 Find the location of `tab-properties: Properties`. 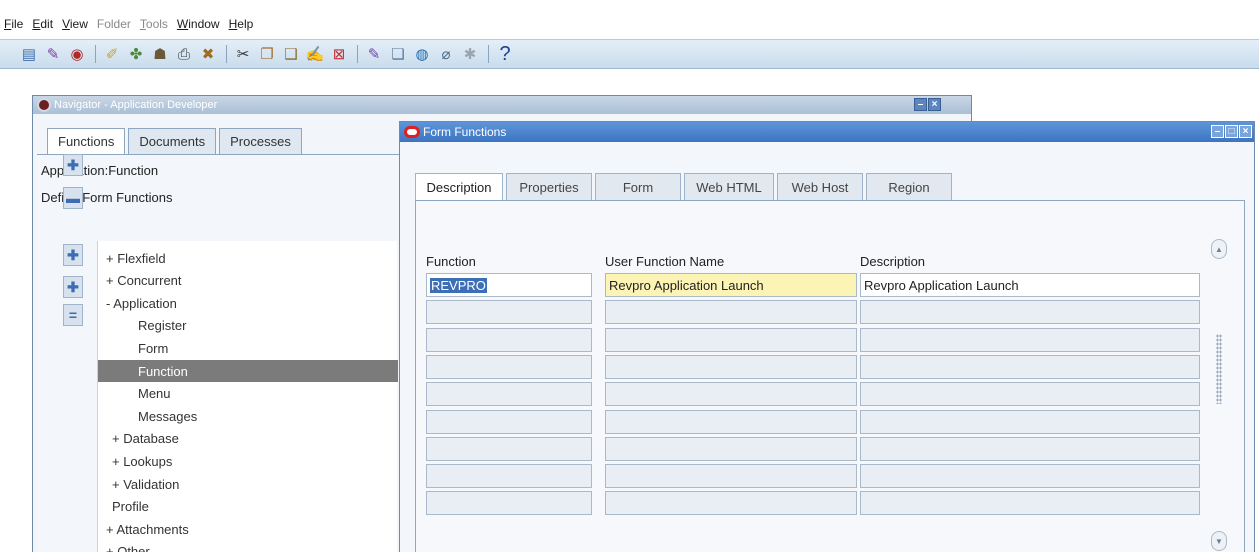

tab-properties: Properties is located at coordinates (549, 186).